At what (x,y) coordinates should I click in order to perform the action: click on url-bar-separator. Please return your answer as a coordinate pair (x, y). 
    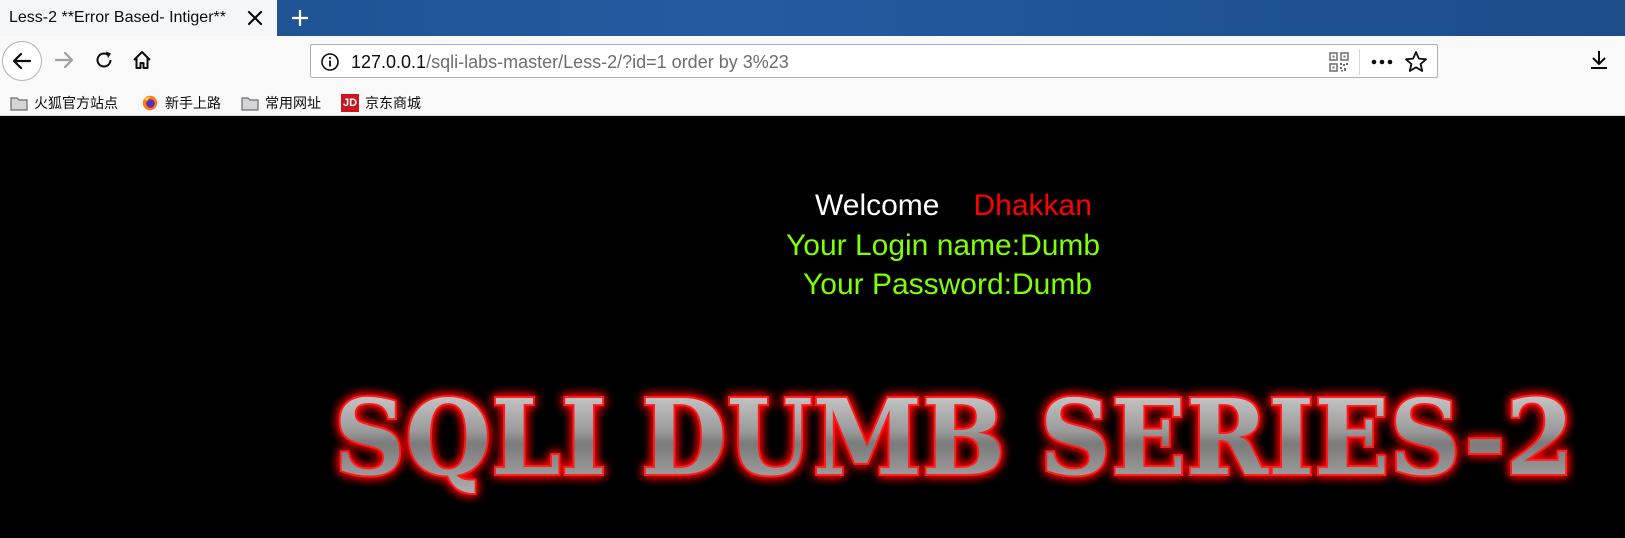
    Looking at the image, I should click on (1359, 62).